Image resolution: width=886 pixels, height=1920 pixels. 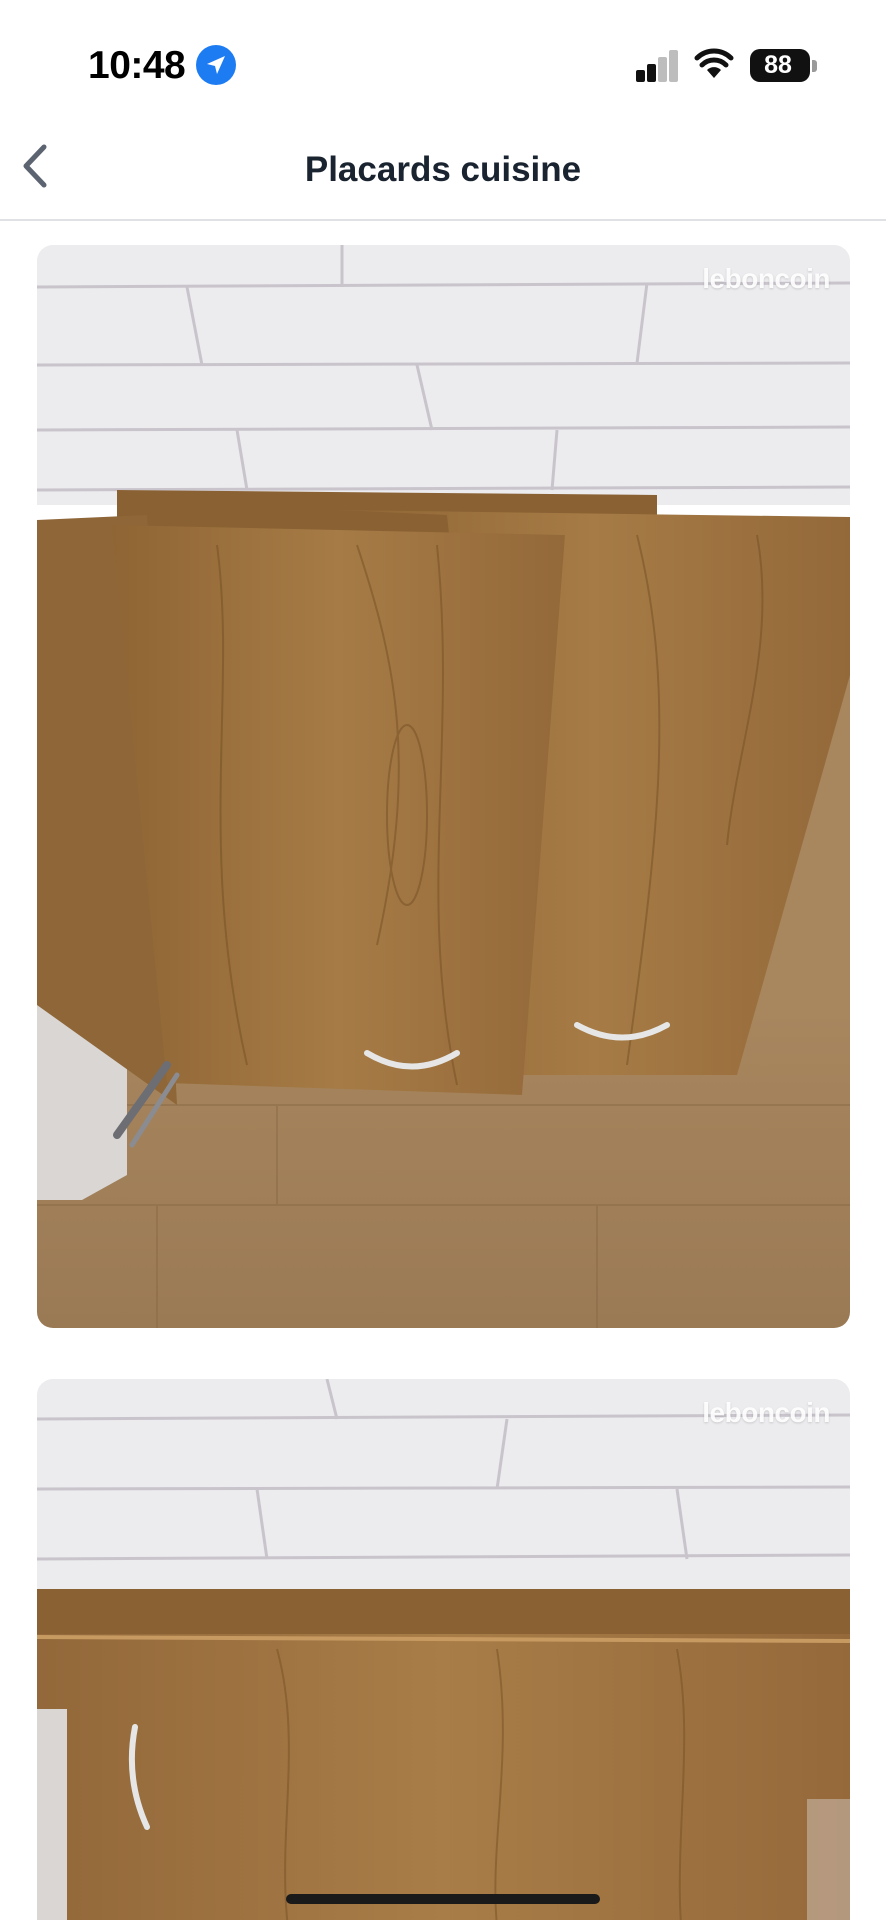 I want to click on cellular-signal-icon, so click(x=658, y=66).